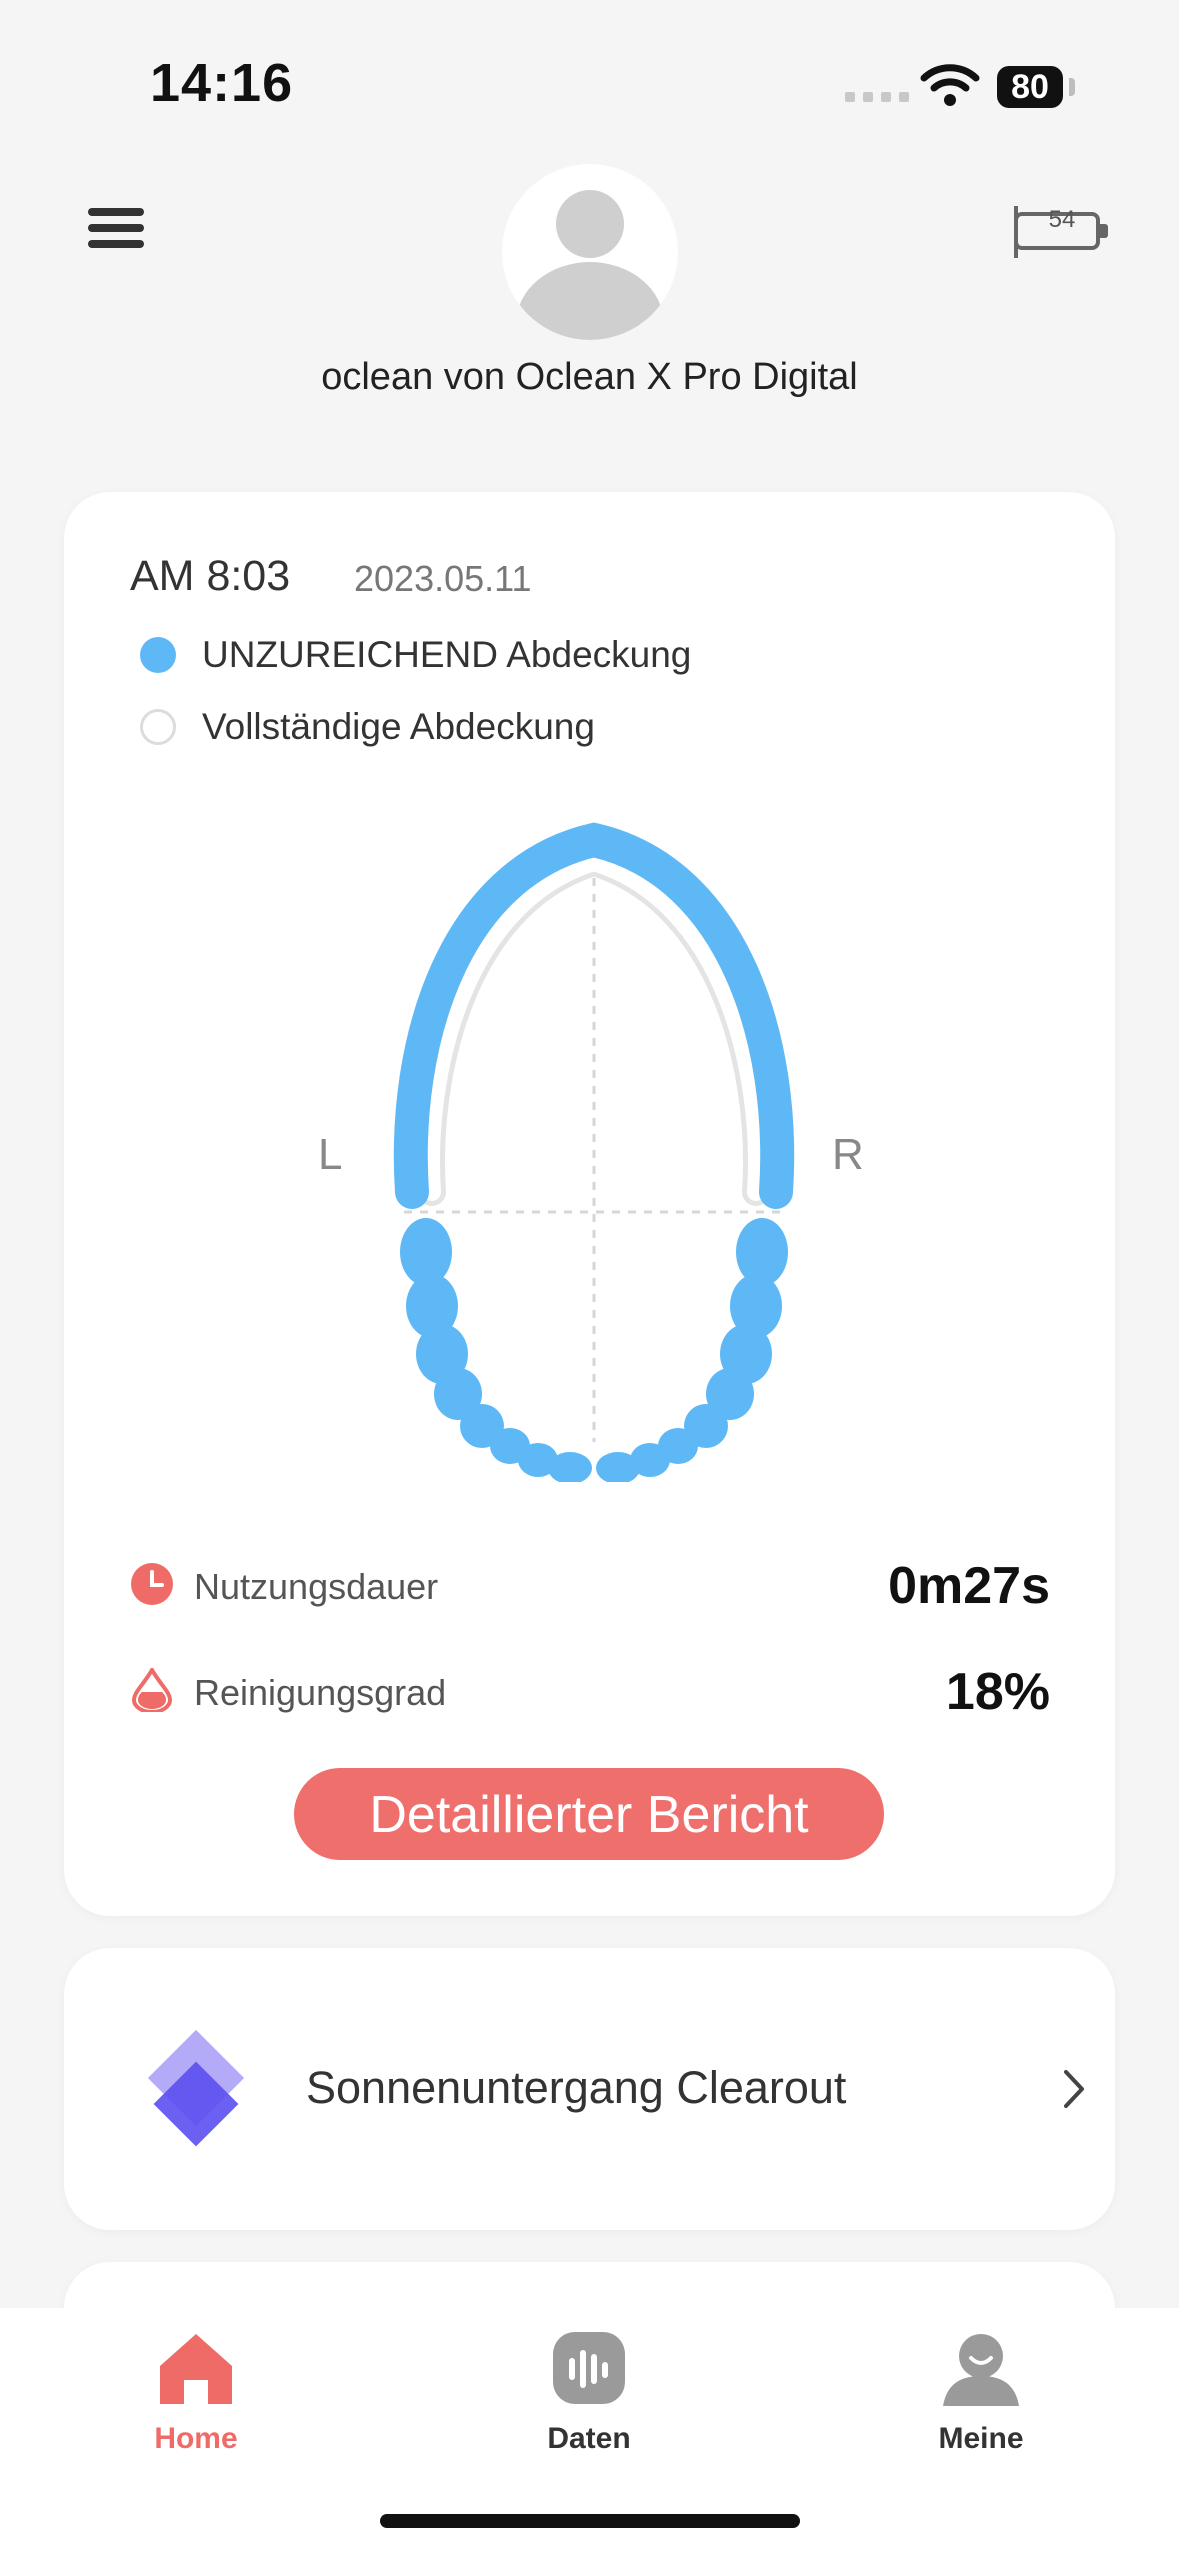  I want to click on legend-complete-label: Vollständige Abdeckung, so click(398, 726).